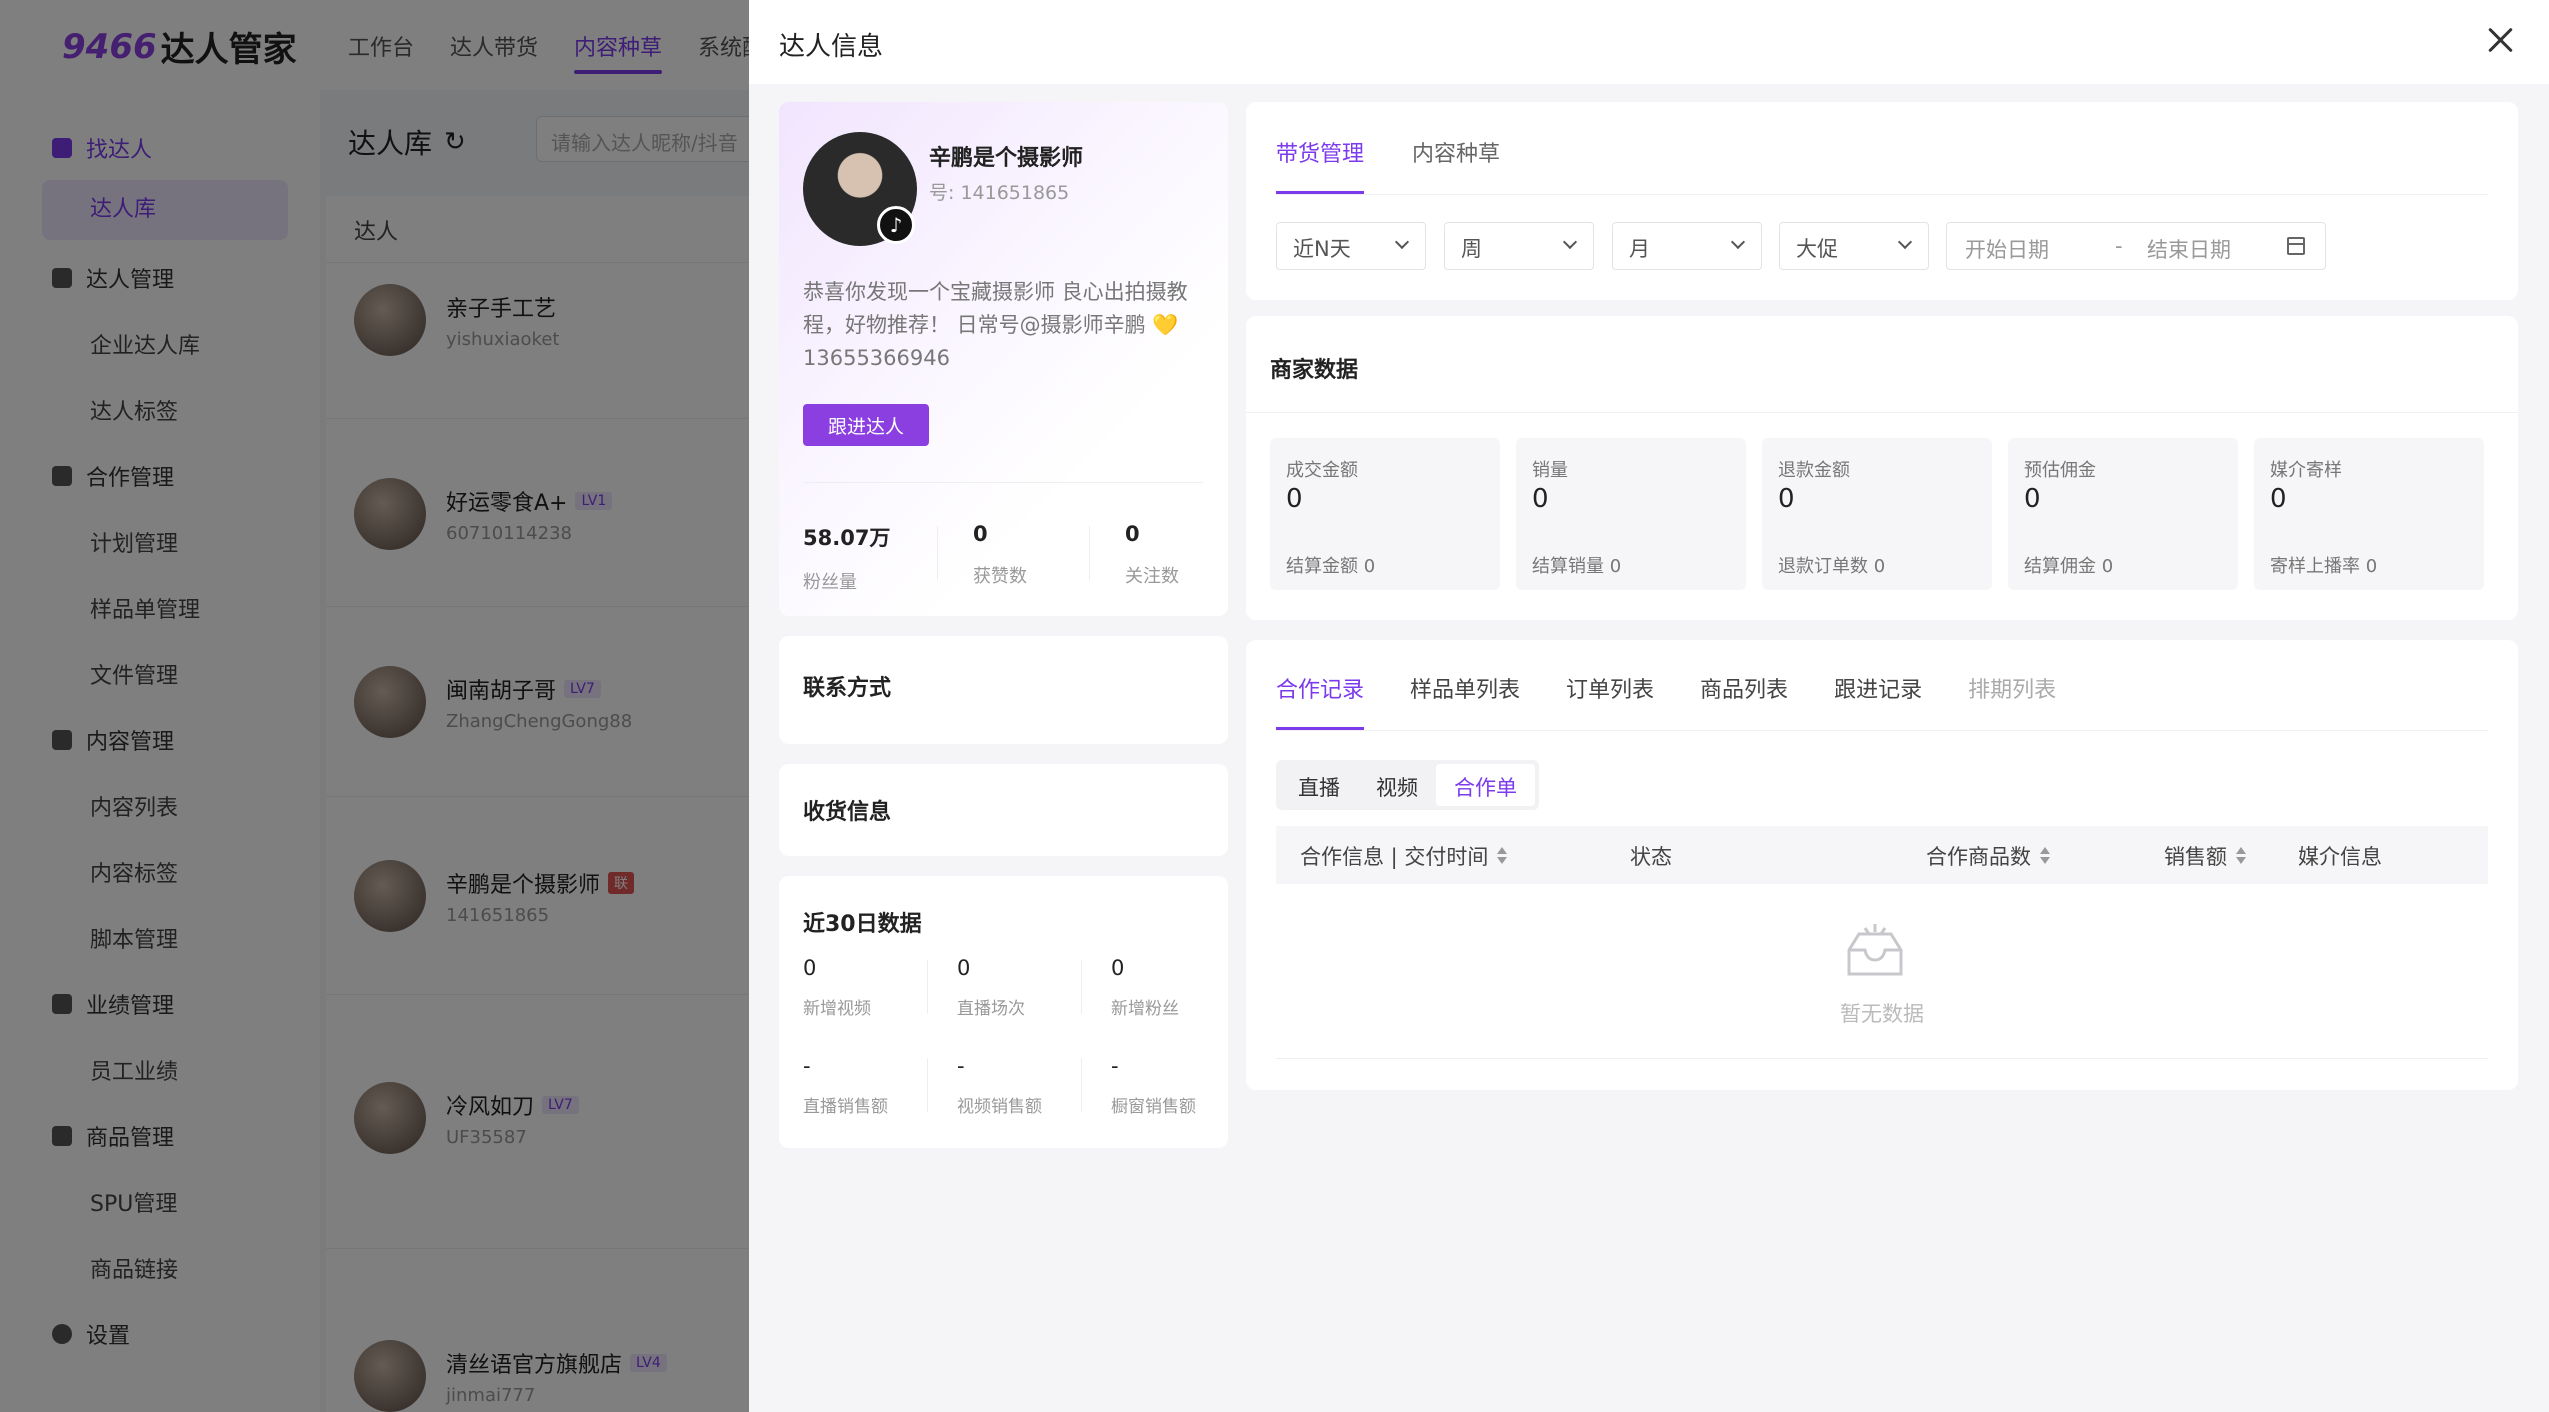 This screenshot has width=2549, height=1412. I want to click on stat-label: 视频销售额, so click(999, 1107).